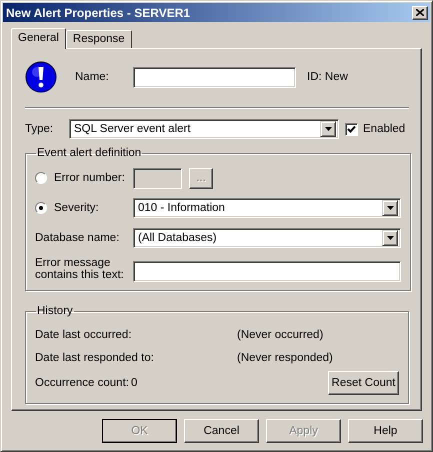 The height and width of the screenshot is (452, 433). Describe the element at coordinates (385, 431) in the screenshot. I see `dialog-button: Help` at that location.